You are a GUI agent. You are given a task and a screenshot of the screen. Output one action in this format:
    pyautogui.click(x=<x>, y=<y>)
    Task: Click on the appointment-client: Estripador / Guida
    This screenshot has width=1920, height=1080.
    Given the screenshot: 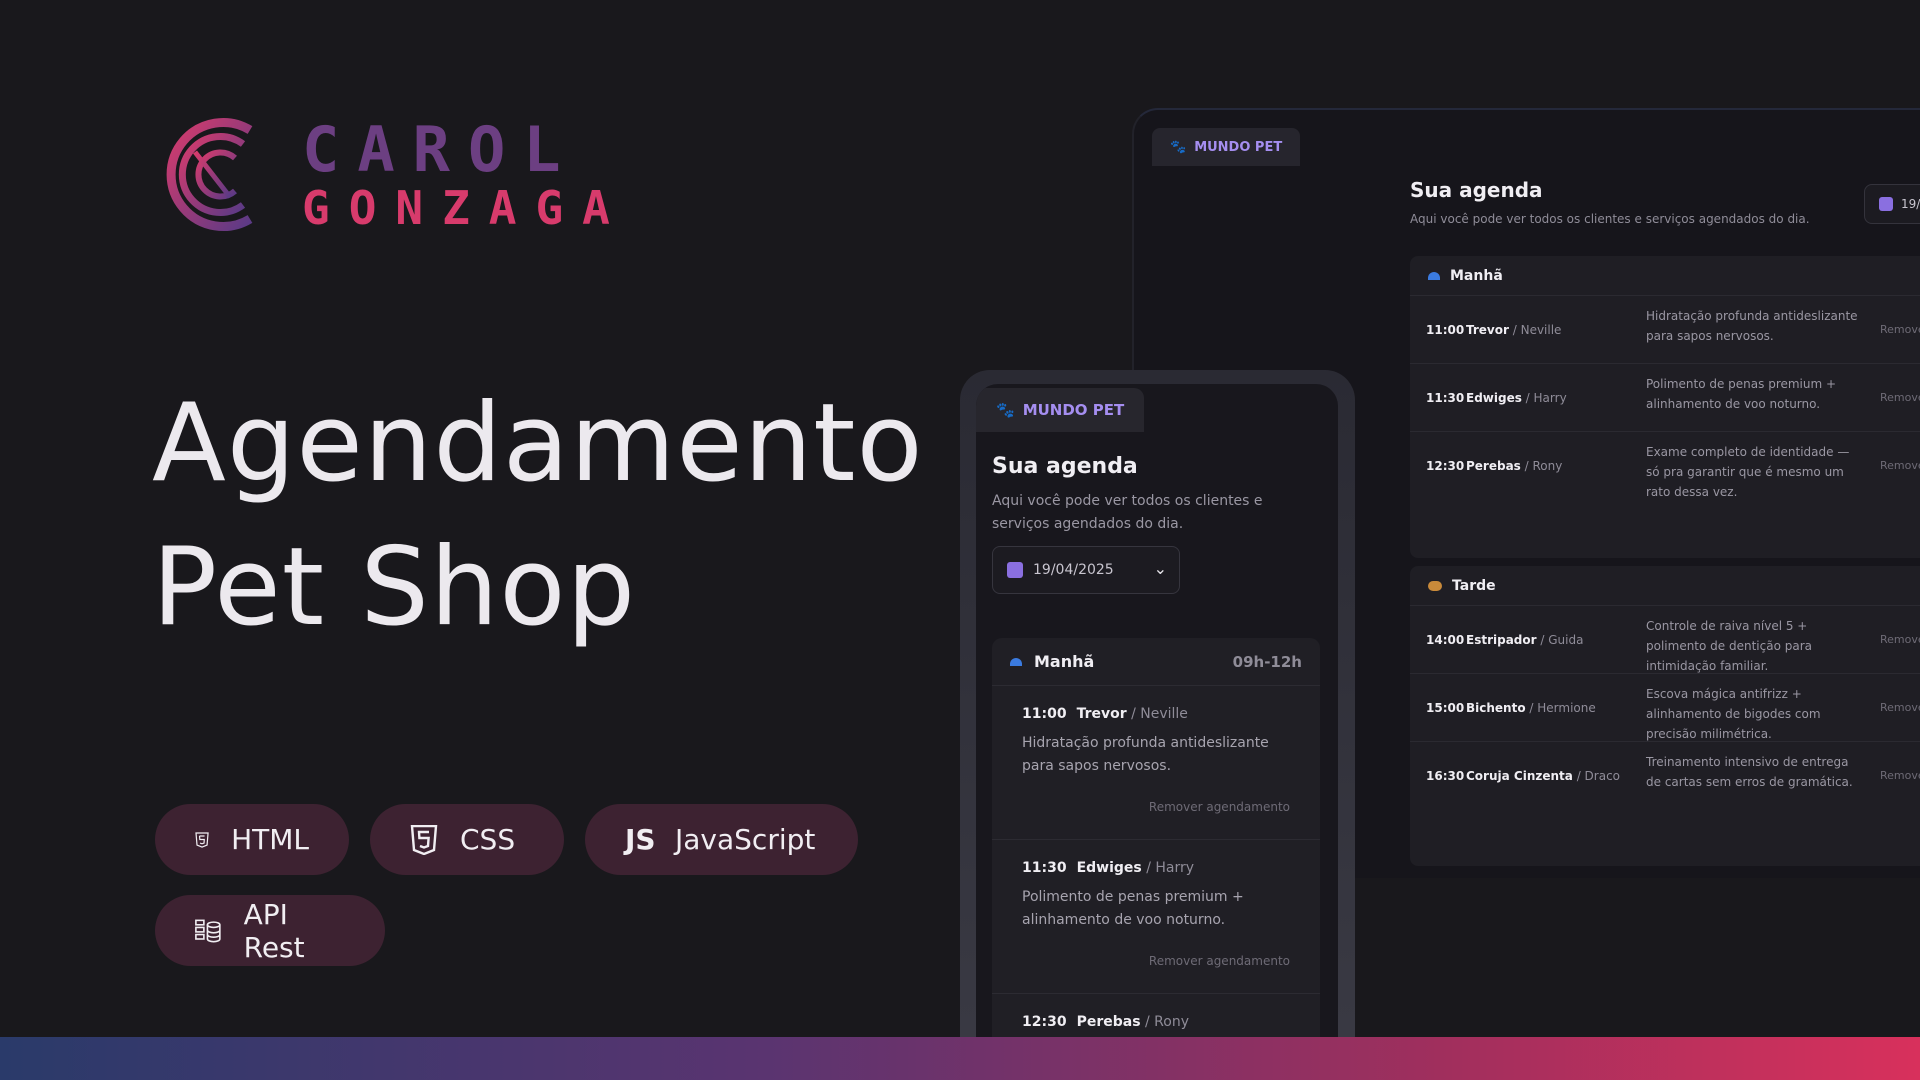 What is the action you would take?
    pyautogui.click(x=1524, y=640)
    